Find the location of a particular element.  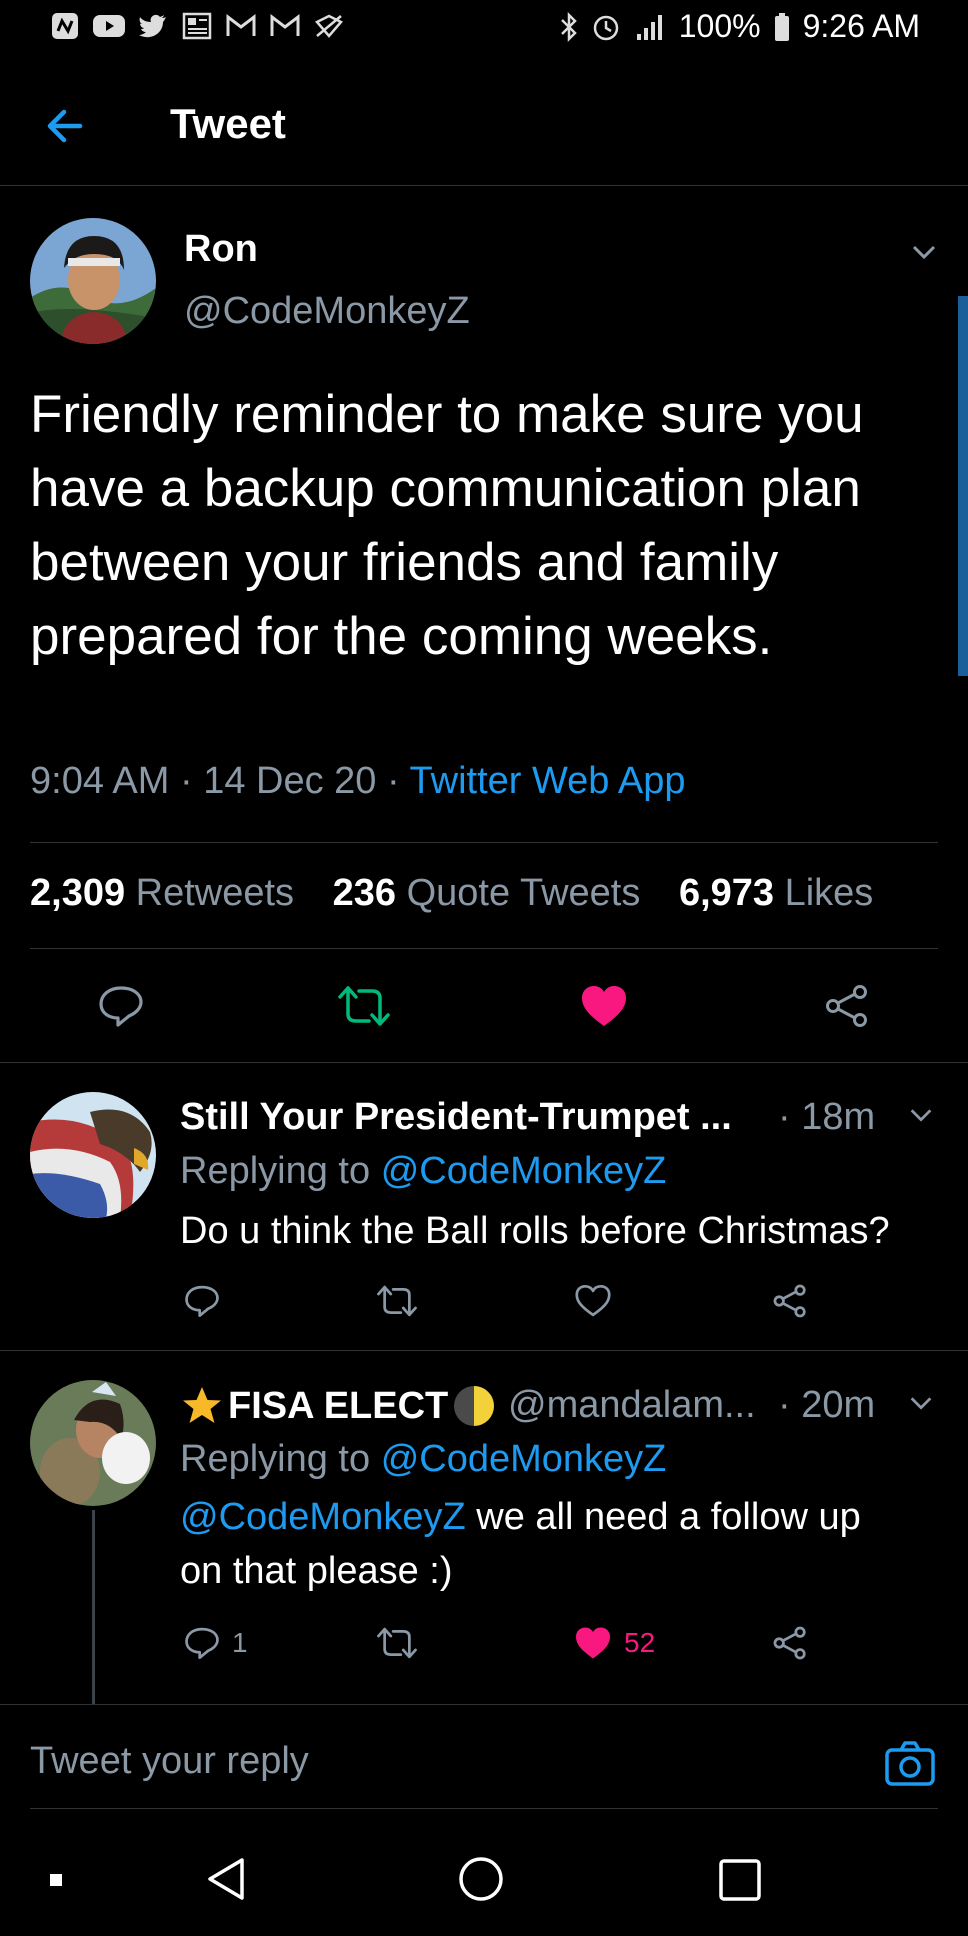

battery-icon is located at coordinates (782, 27).